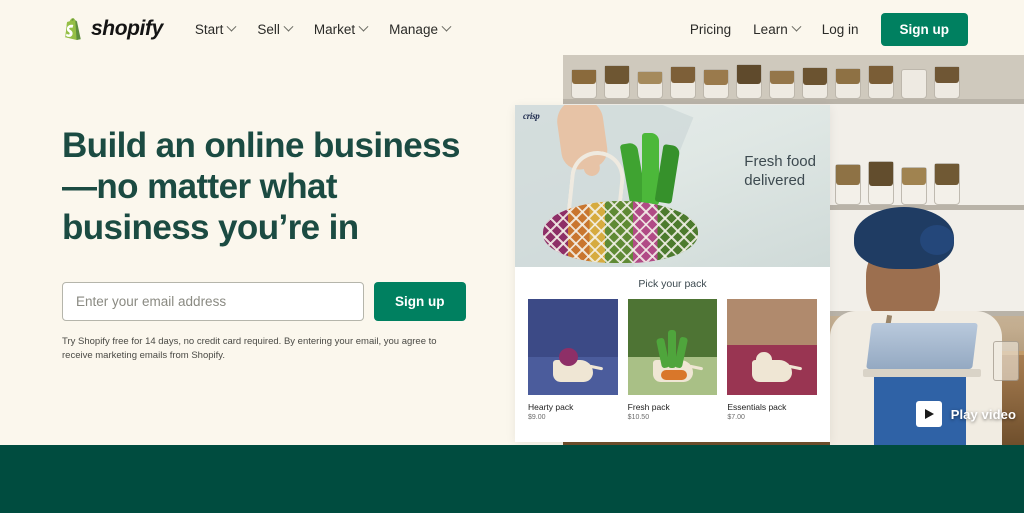 Image resolution: width=1024 pixels, height=513 pixels. Describe the element at coordinates (537, 417) in the screenshot. I see `product-price: $9.00` at that location.